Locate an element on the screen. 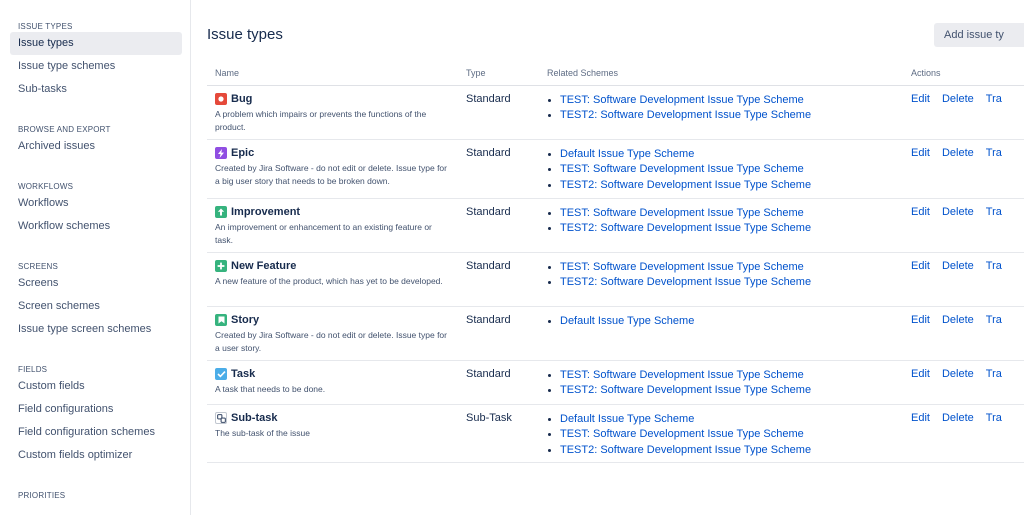 This screenshot has height=515, width=1024. sidebar-section-title: SCREENS is located at coordinates (38, 266).